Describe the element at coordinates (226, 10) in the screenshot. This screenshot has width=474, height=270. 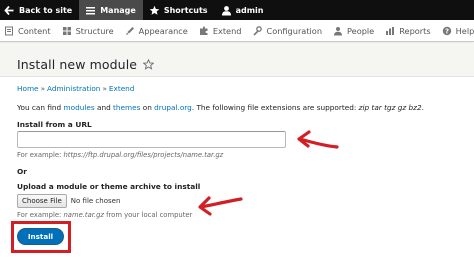
I see `user-icon` at that location.